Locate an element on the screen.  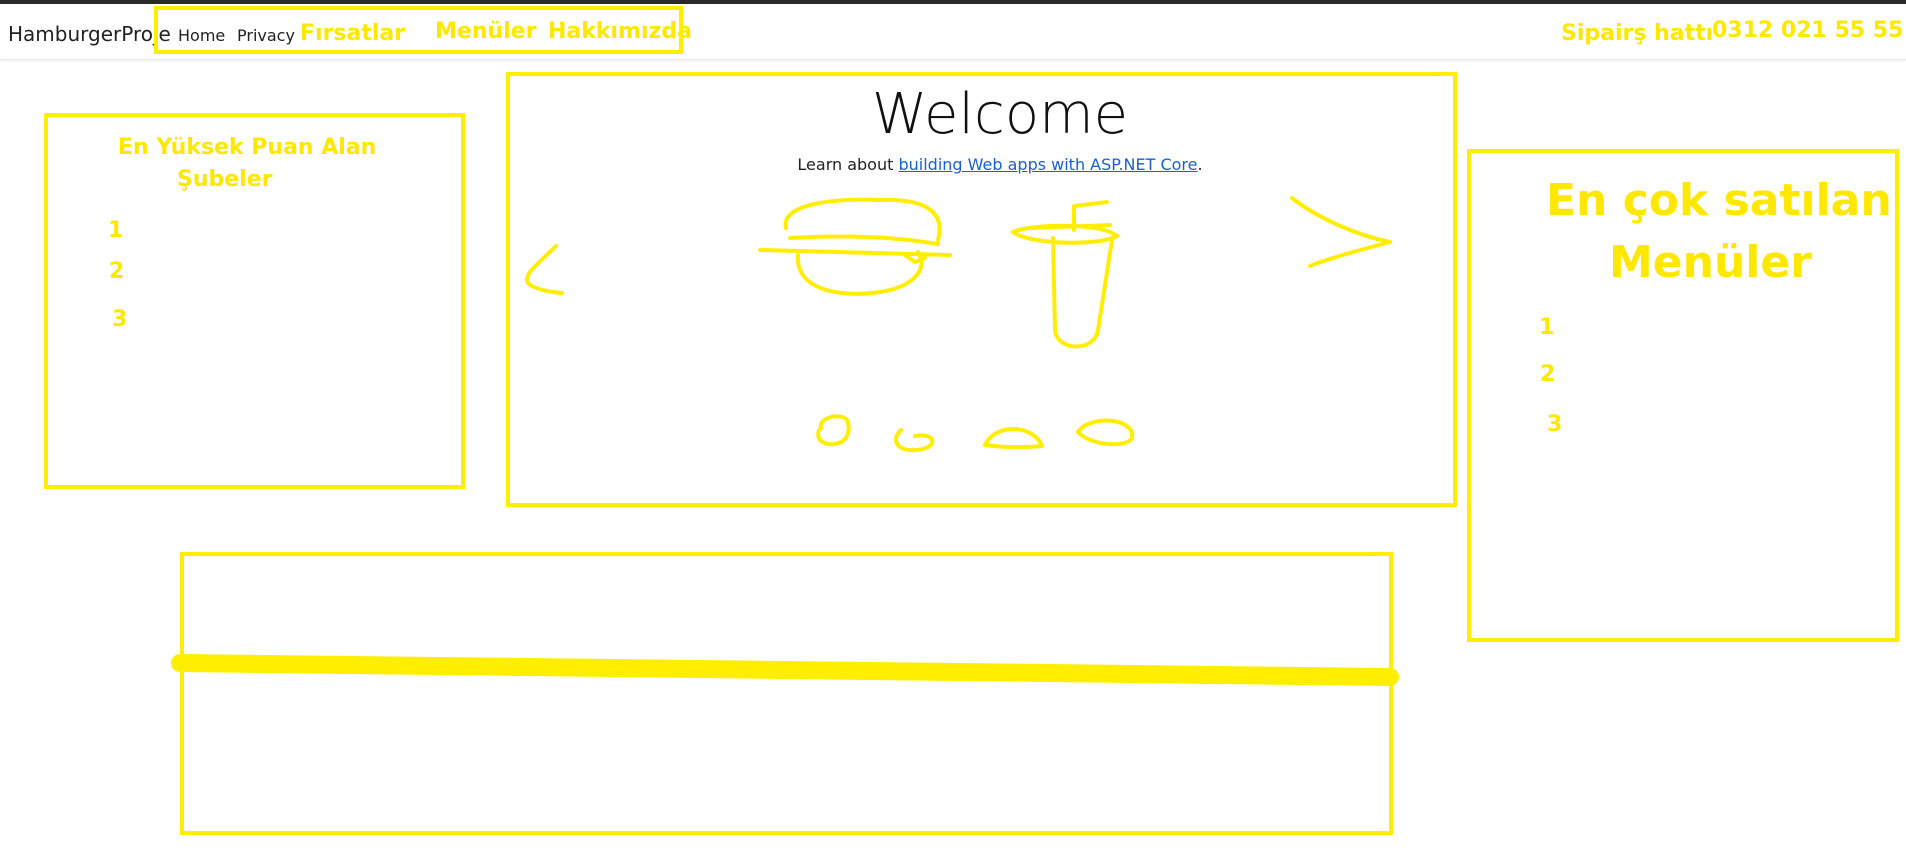
carousel-next-arrow-icon is located at coordinates (1341, 232).